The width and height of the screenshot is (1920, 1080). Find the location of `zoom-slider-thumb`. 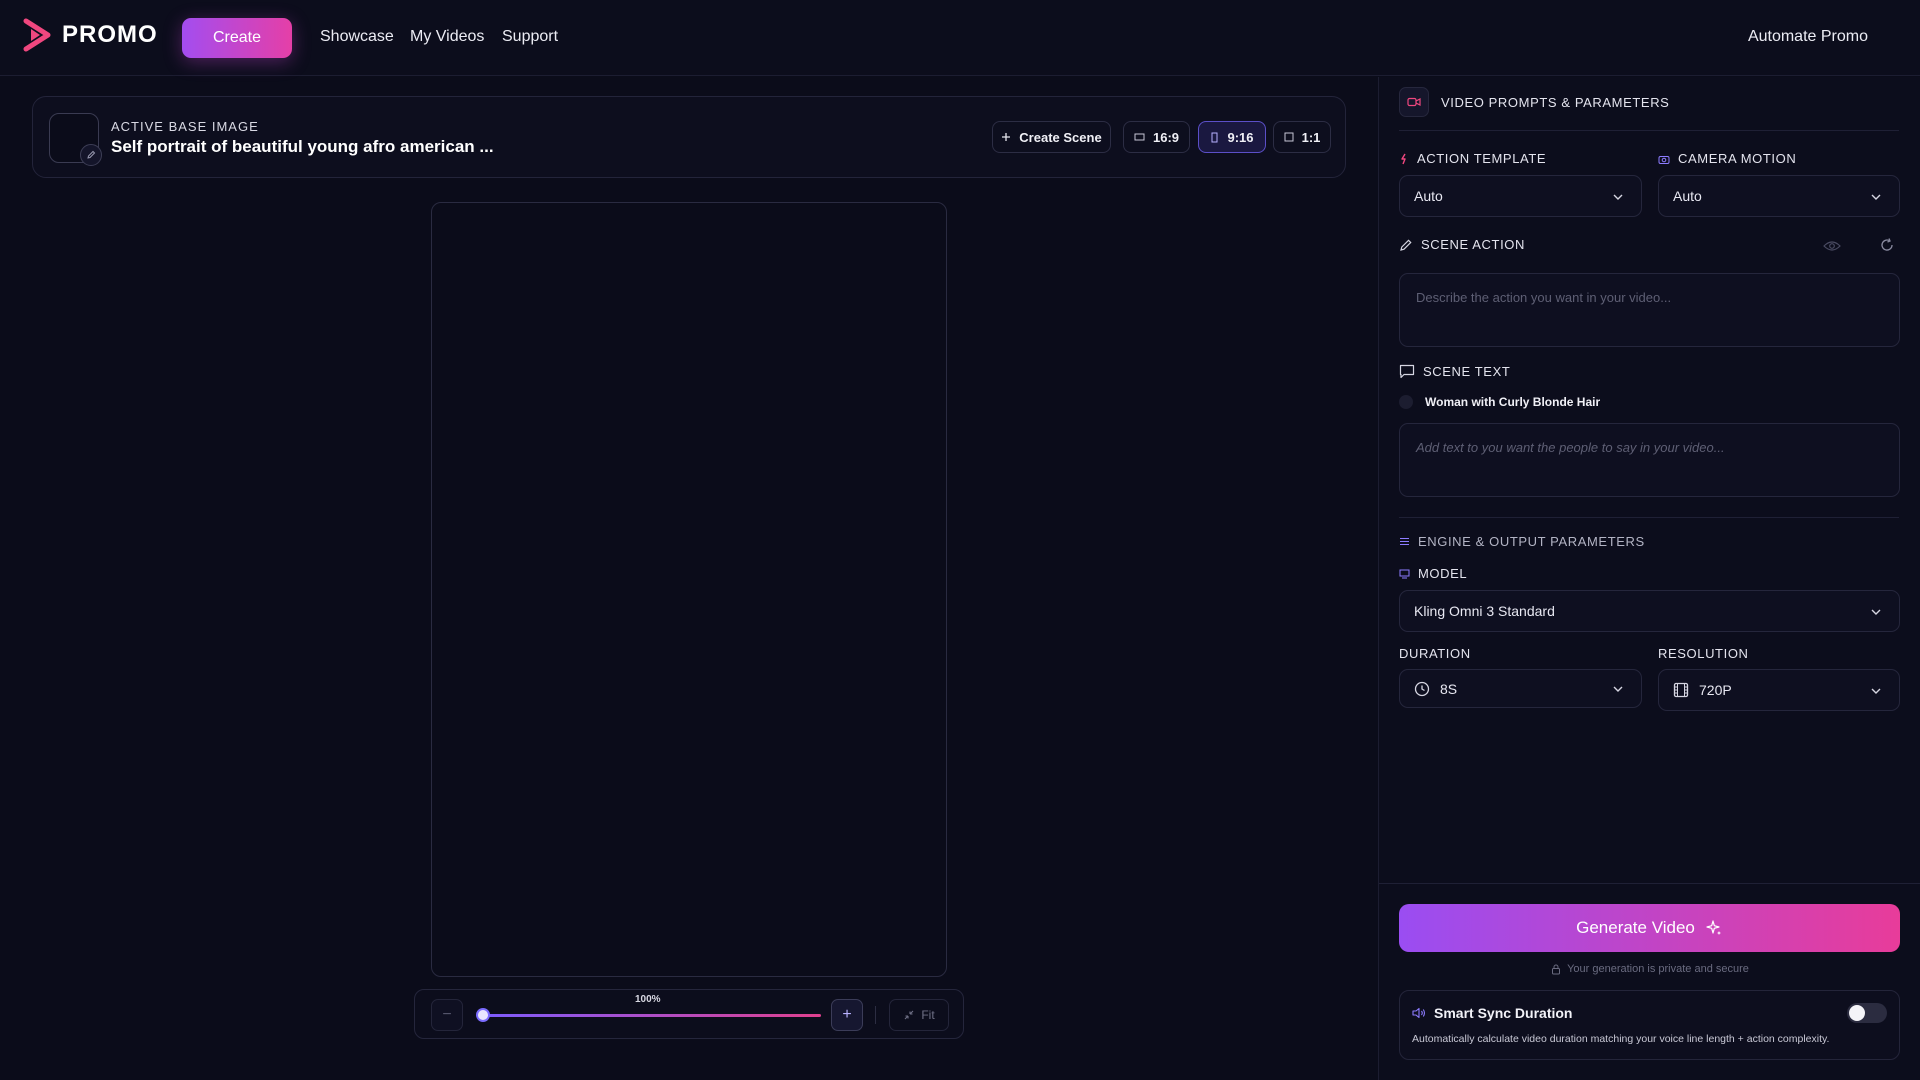

zoom-slider-thumb is located at coordinates (483, 1015).